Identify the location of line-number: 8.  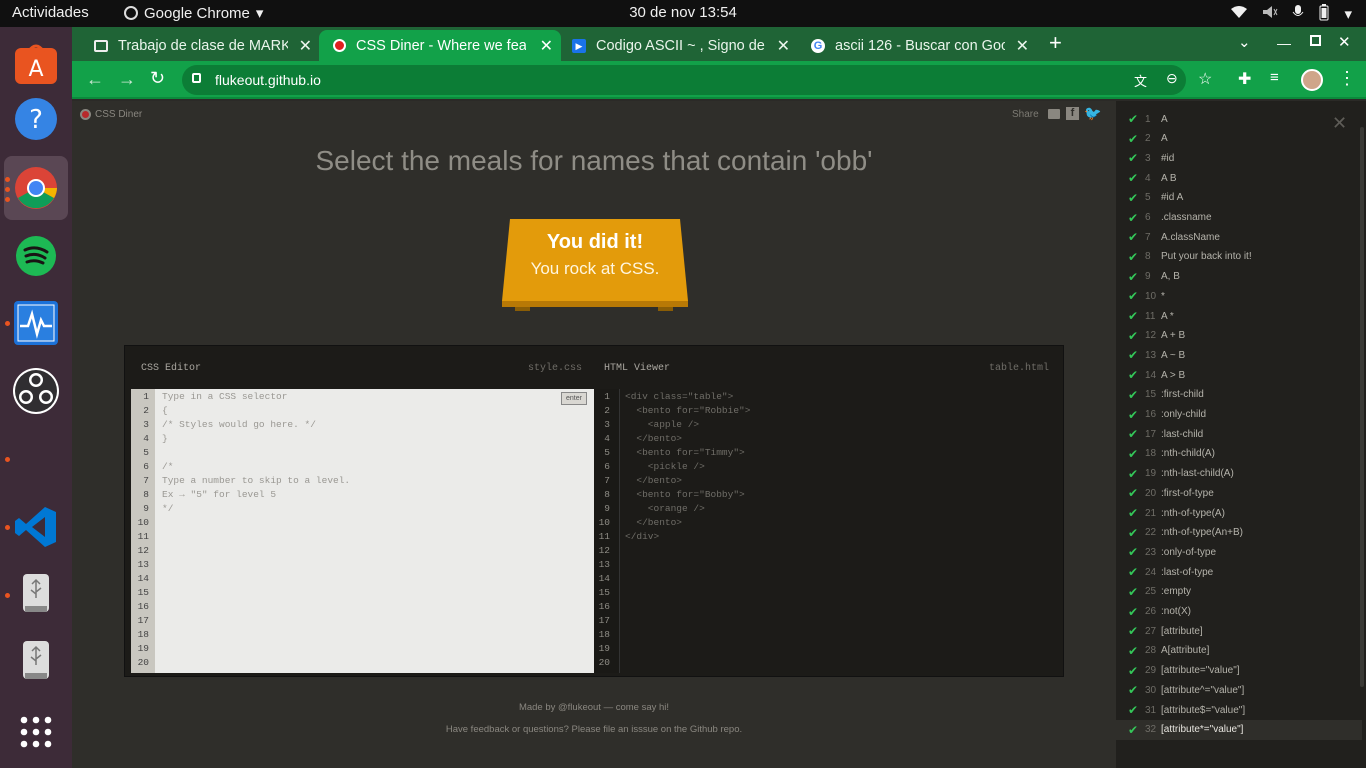
(607, 494).